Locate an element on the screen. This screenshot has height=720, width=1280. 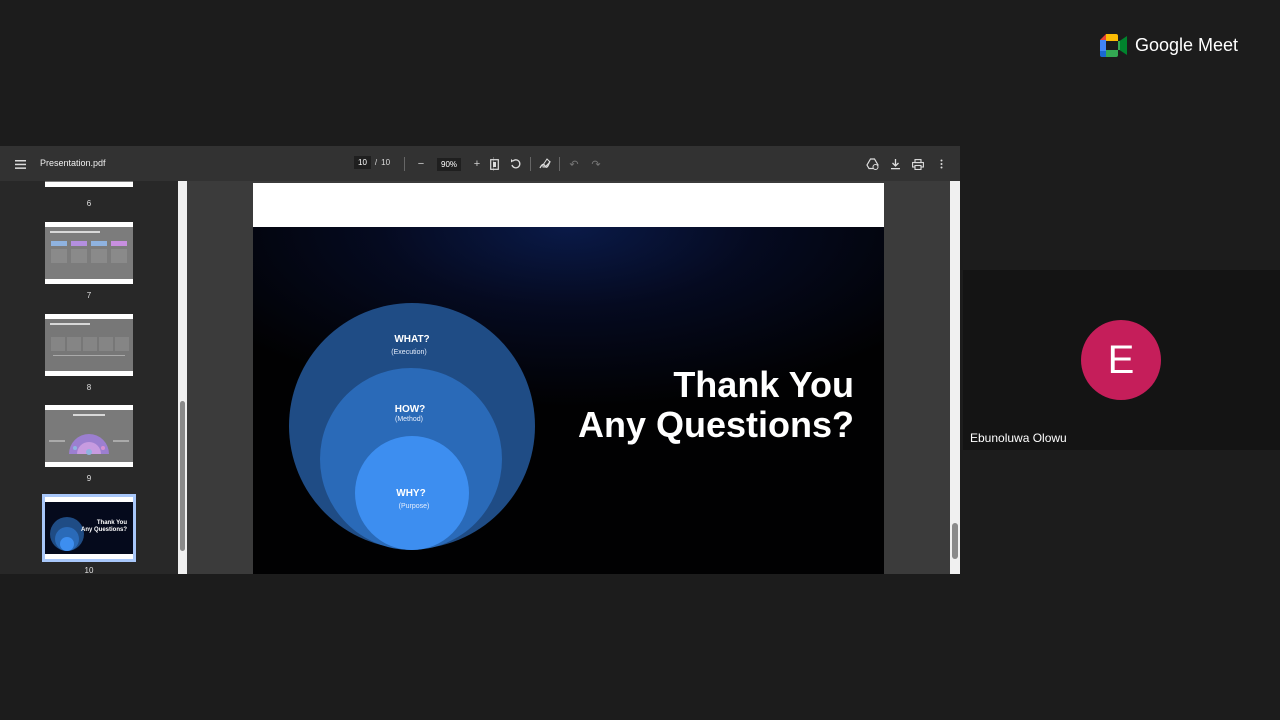
zoom-controls: − 90% + is located at coordinates (449, 164).